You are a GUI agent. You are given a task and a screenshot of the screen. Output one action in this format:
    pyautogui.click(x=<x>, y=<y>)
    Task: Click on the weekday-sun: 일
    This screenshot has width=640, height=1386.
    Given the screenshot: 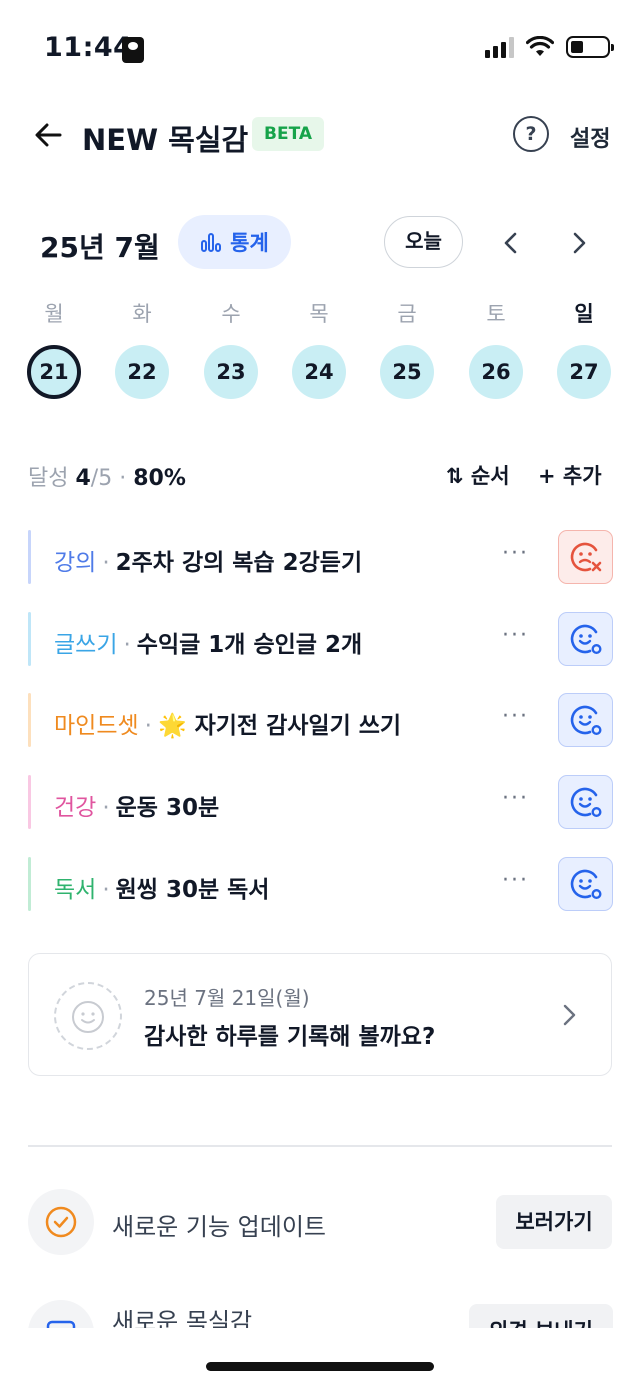 What is the action you would take?
    pyautogui.click(x=584, y=314)
    